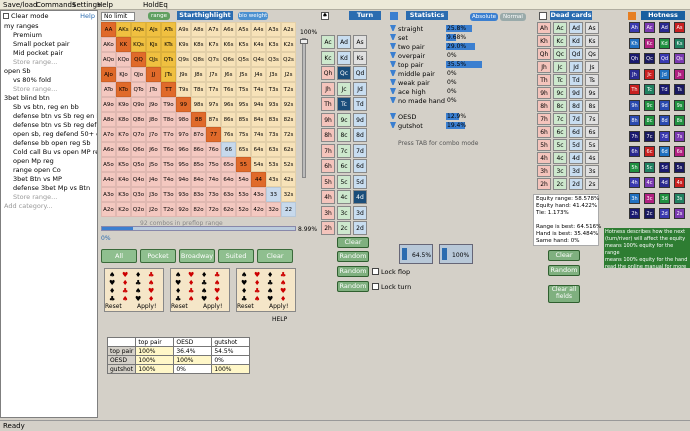 The height and width of the screenshot is (431, 690). Describe the element at coordinates (228, 59) in the screenshot. I see `hand-cell: Q6s` at that location.